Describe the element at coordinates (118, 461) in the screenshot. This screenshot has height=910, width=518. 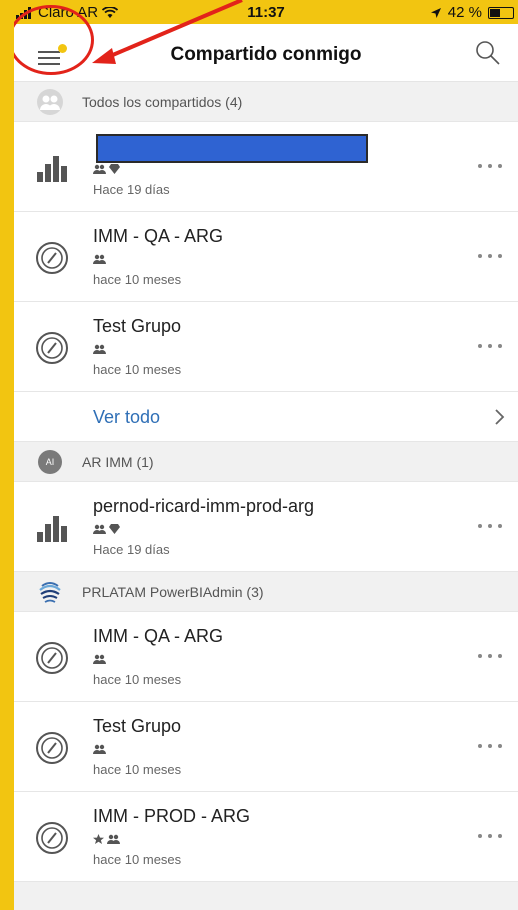
I see `section-title: AR IMM (1)` at that location.